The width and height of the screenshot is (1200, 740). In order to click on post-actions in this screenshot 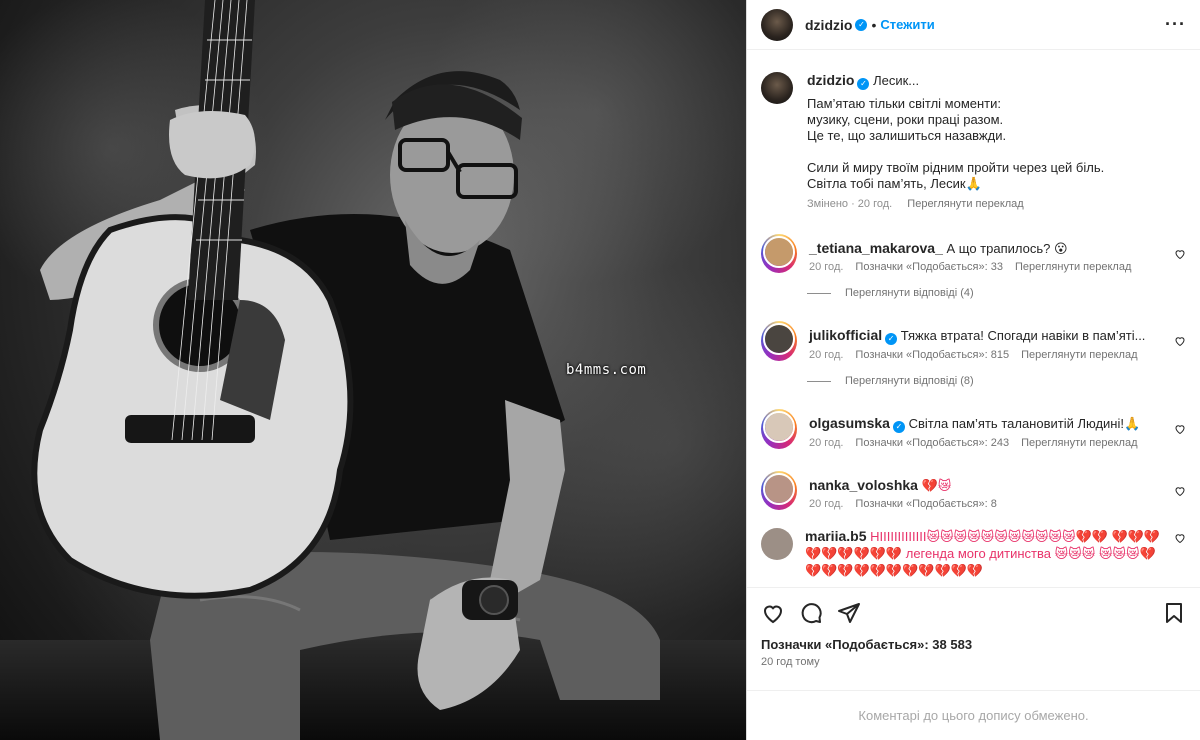, I will do `click(973, 612)`.